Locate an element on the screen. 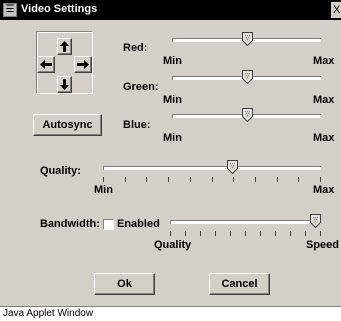  app-icon: ☰ is located at coordinates (10, 10).